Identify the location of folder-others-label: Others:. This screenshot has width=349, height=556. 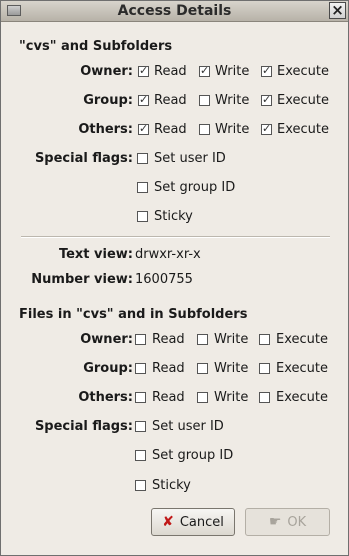
(105, 129).